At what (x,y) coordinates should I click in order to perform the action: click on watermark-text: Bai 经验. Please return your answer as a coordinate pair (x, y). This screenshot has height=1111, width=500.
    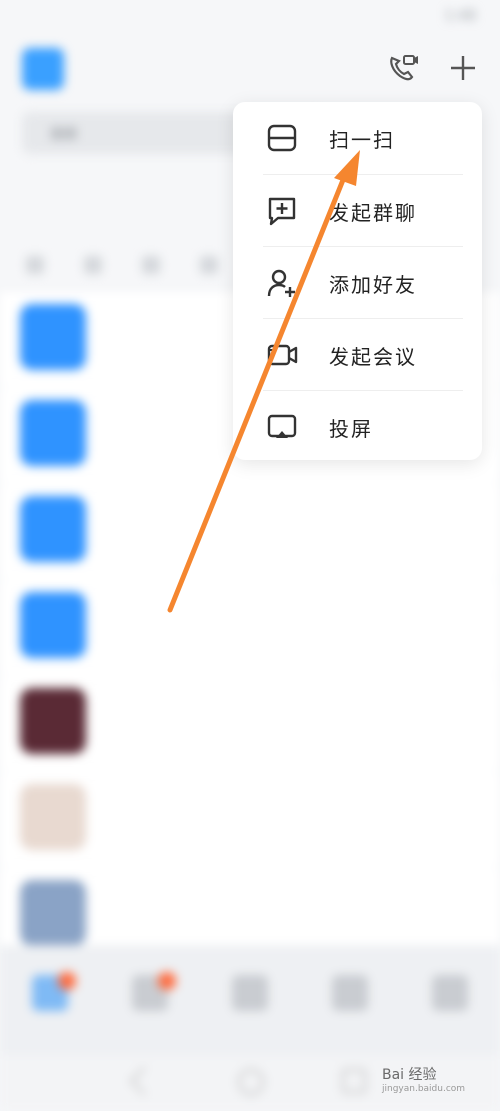
    Looking at the image, I should click on (409, 1075).